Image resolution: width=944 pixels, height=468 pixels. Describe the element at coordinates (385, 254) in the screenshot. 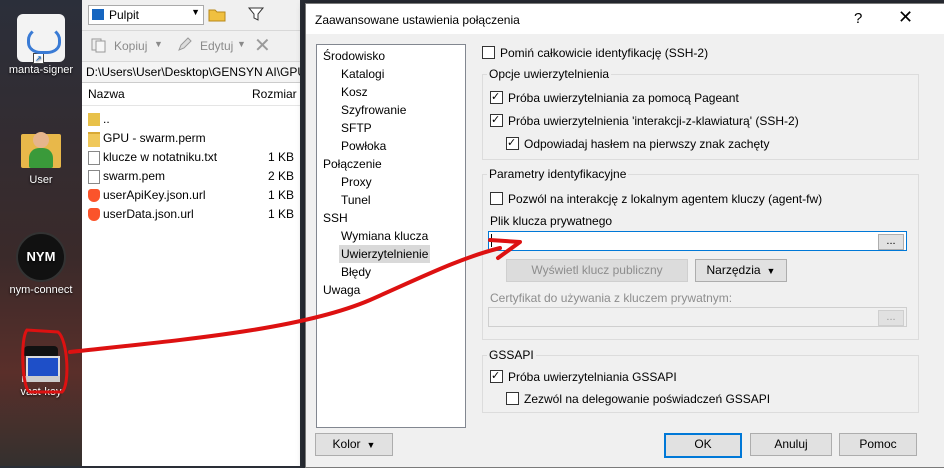

I see `tree-item-authentication: Uwierzytelnienie` at that location.